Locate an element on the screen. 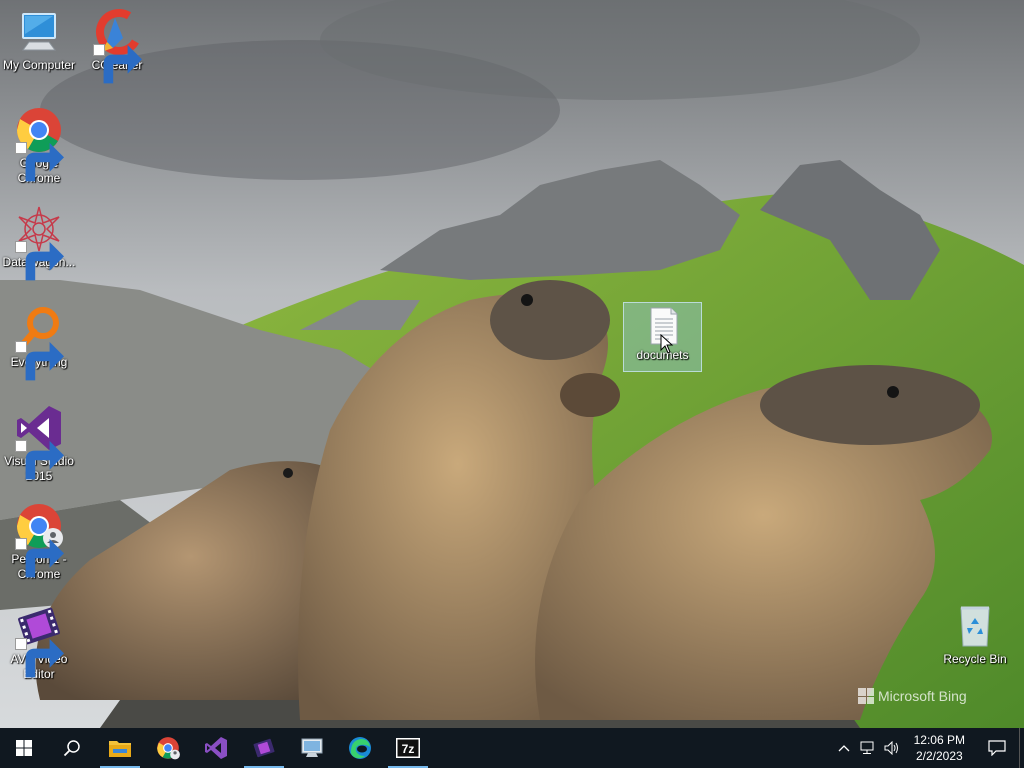 This screenshot has width=1024, height=768. desktop-icon-person-1-chrome: Person 1 - Chrome is located at coordinates (39, 542).